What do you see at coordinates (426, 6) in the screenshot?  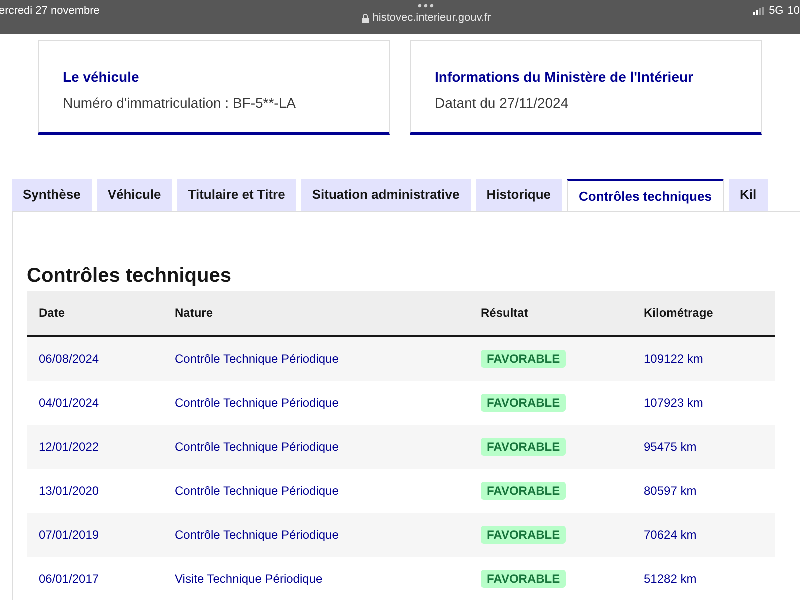 I see `dots-icon` at bounding box center [426, 6].